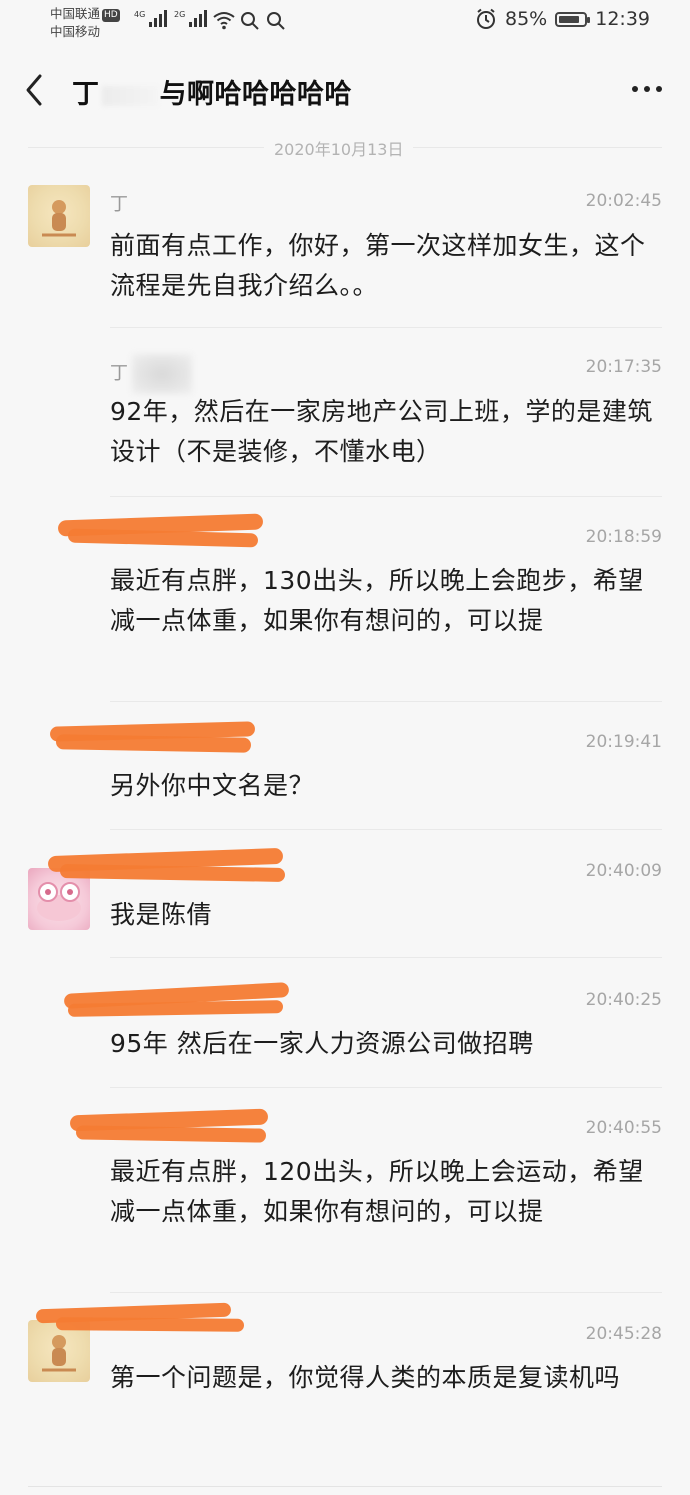 The height and width of the screenshot is (1495, 690). Describe the element at coordinates (623, 871) in the screenshot. I see `message-time: 20:40:09` at that location.